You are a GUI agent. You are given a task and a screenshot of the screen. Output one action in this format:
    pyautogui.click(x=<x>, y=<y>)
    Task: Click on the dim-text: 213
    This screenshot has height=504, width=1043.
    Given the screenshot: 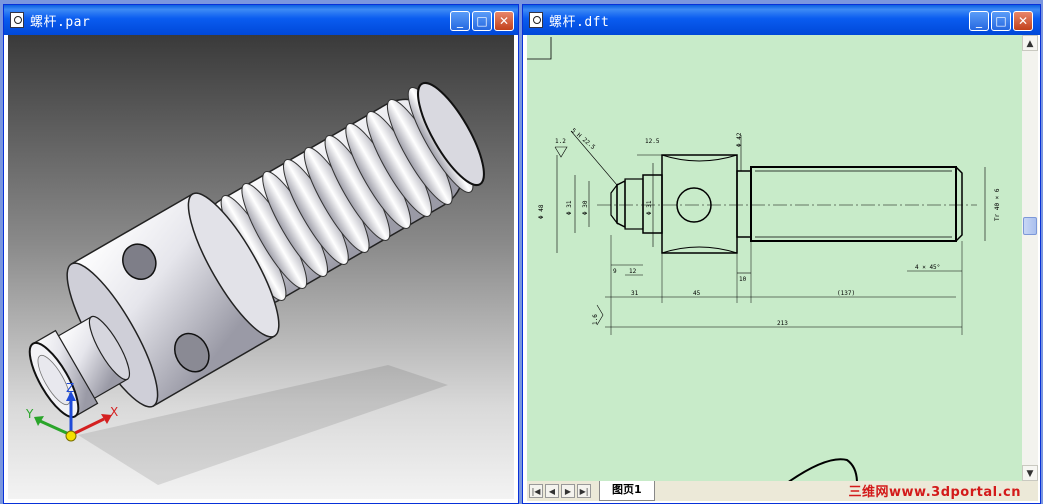 What is the action you would take?
    pyautogui.click(x=782, y=323)
    